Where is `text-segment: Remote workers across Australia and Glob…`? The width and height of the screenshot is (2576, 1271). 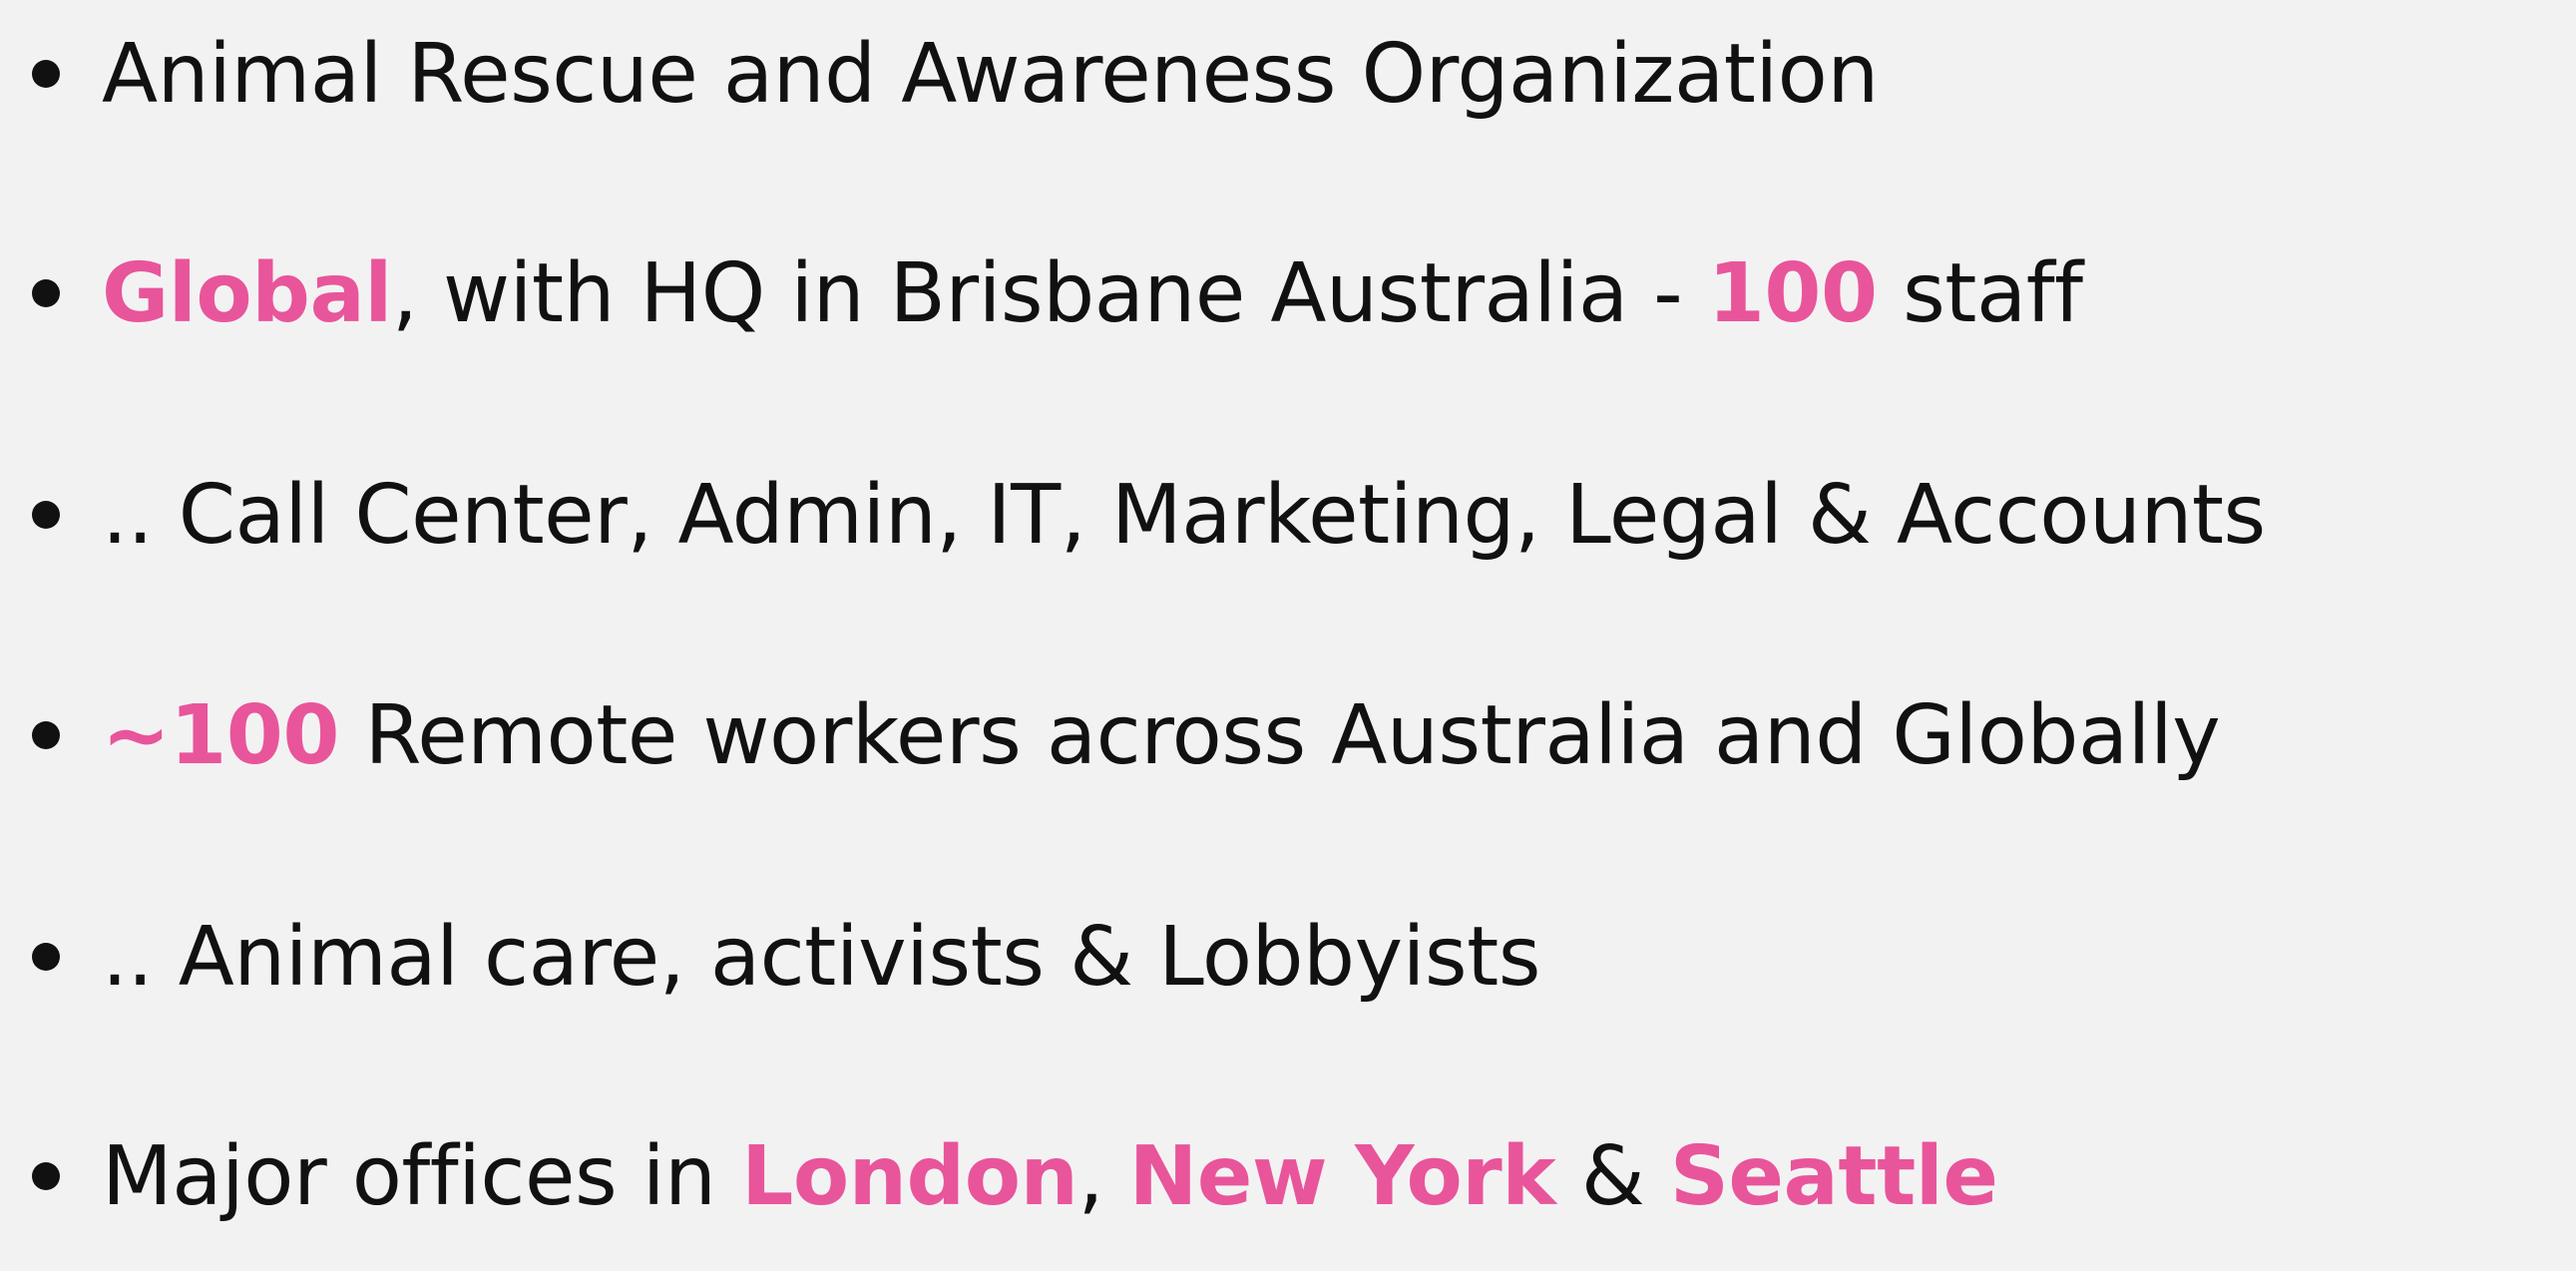 text-segment: Remote workers across Australia and Glob… is located at coordinates (1279, 735).